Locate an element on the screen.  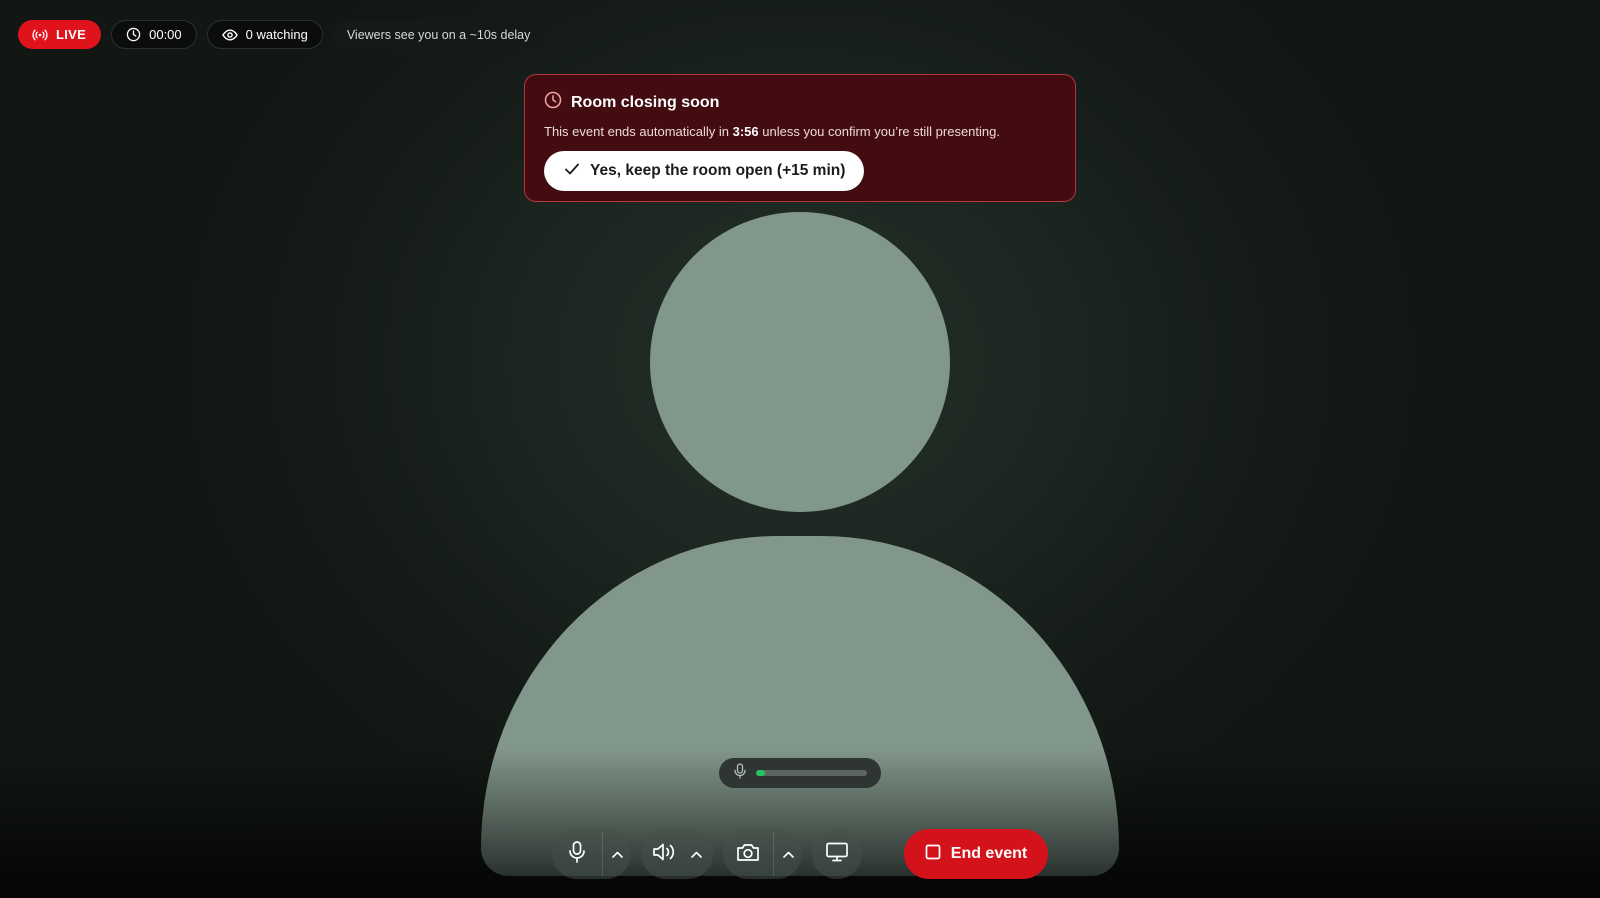
banner-header: Room closing soon is located at coordinates (800, 102).